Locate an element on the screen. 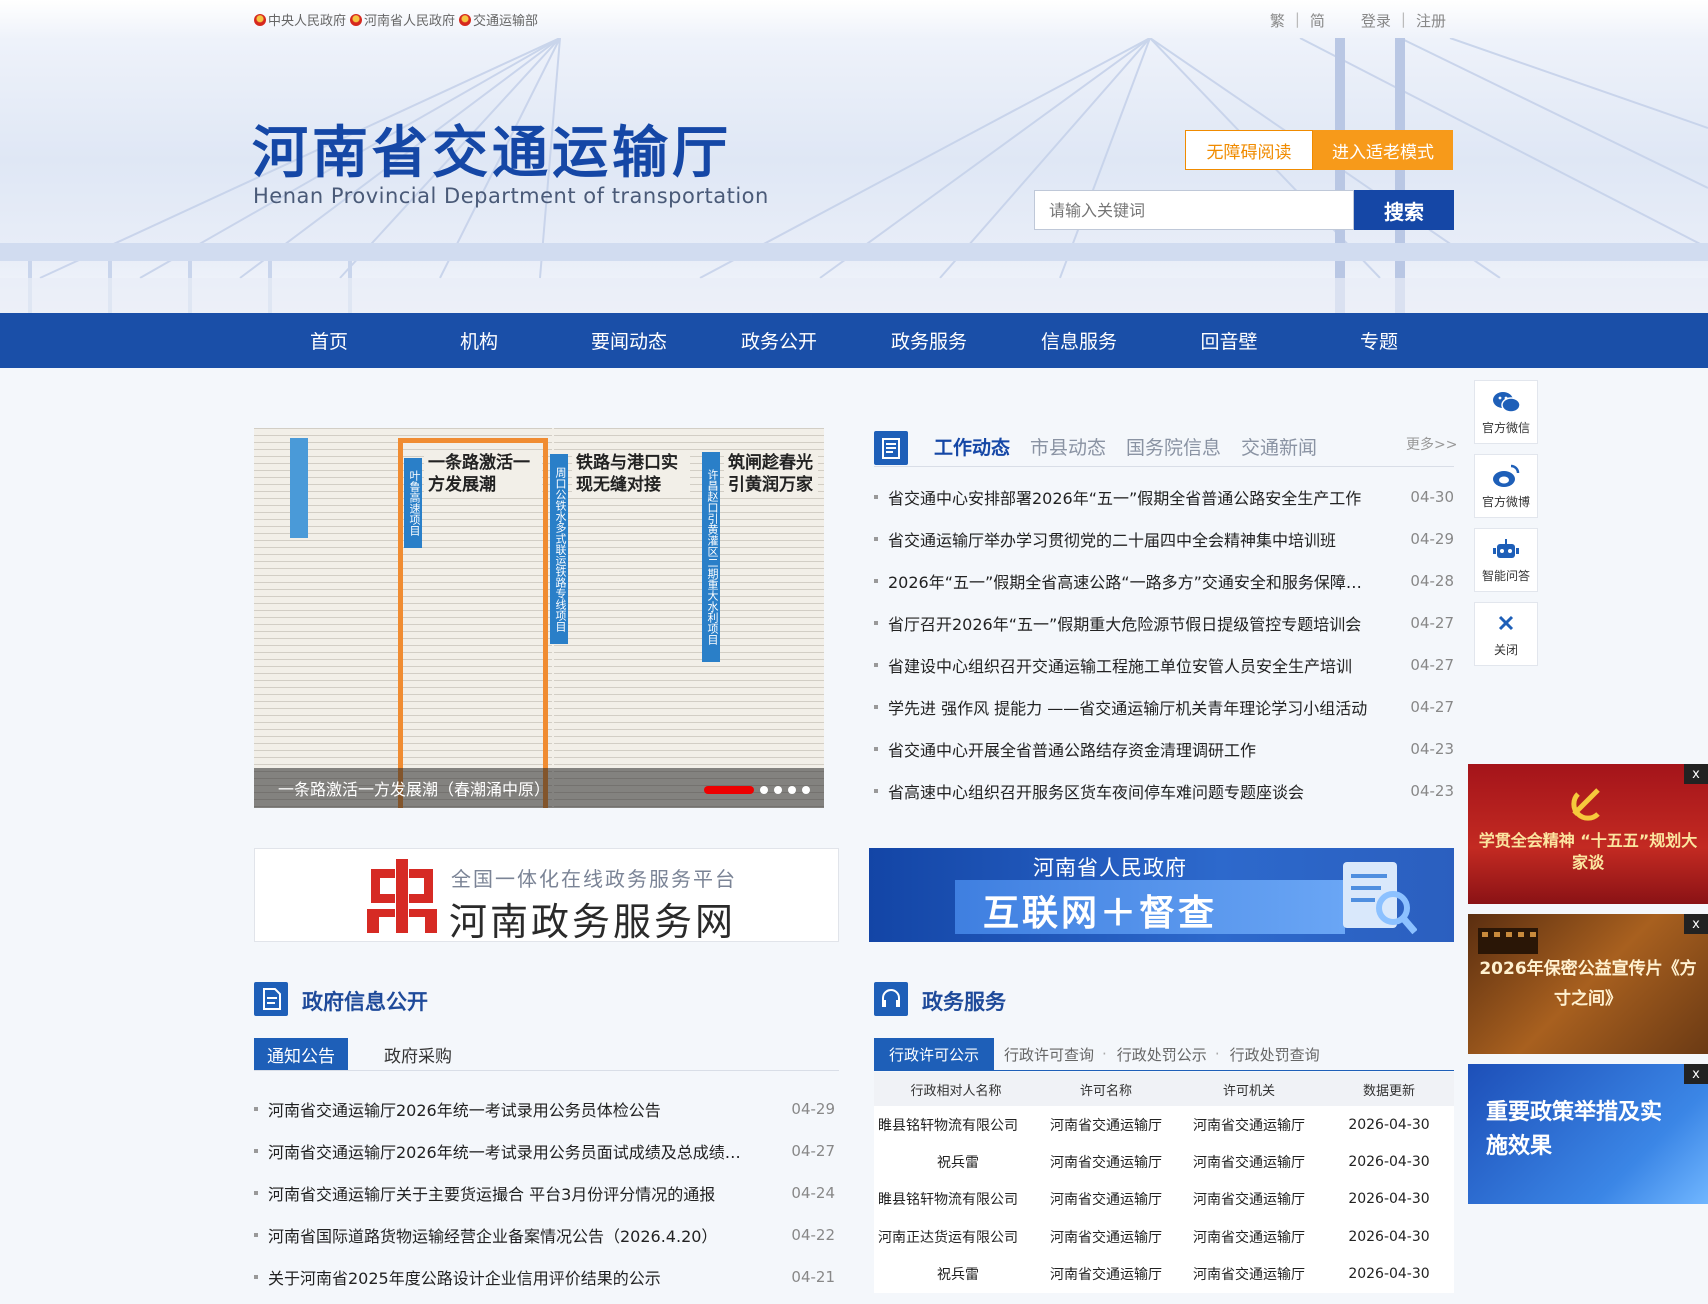 The height and width of the screenshot is (1304, 1708). gov-info-title: 政府信息公开 is located at coordinates (365, 1002).